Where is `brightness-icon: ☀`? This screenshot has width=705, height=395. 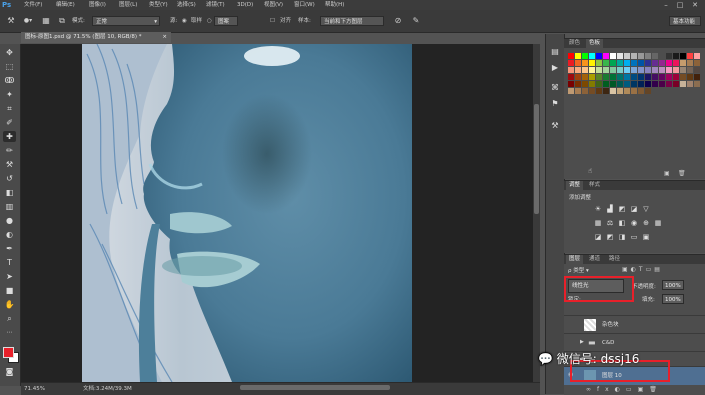 brightness-icon: ☀ is located at coordinates (598, 209).